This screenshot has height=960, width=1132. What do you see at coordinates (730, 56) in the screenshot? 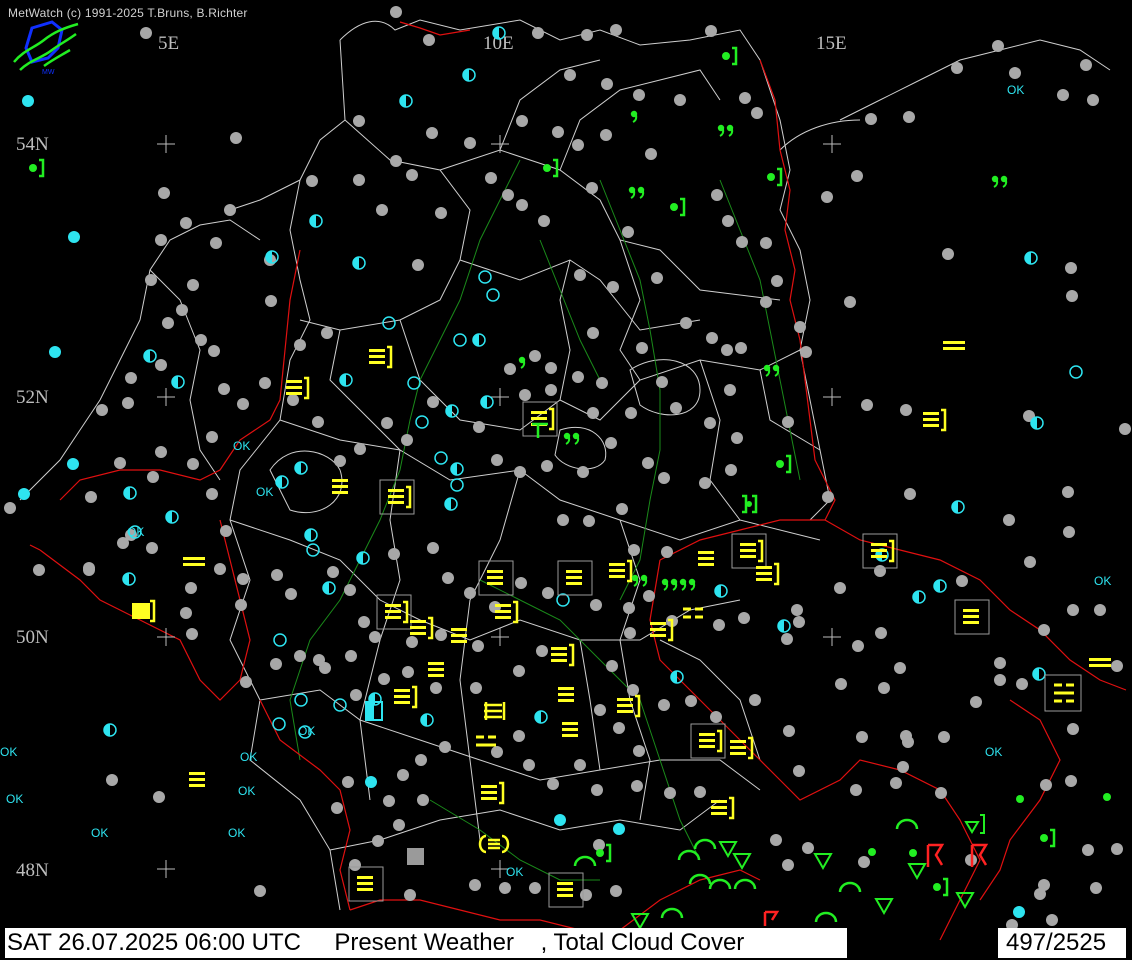
I see `rain-recent-icon` at bounding box center [730, 56].